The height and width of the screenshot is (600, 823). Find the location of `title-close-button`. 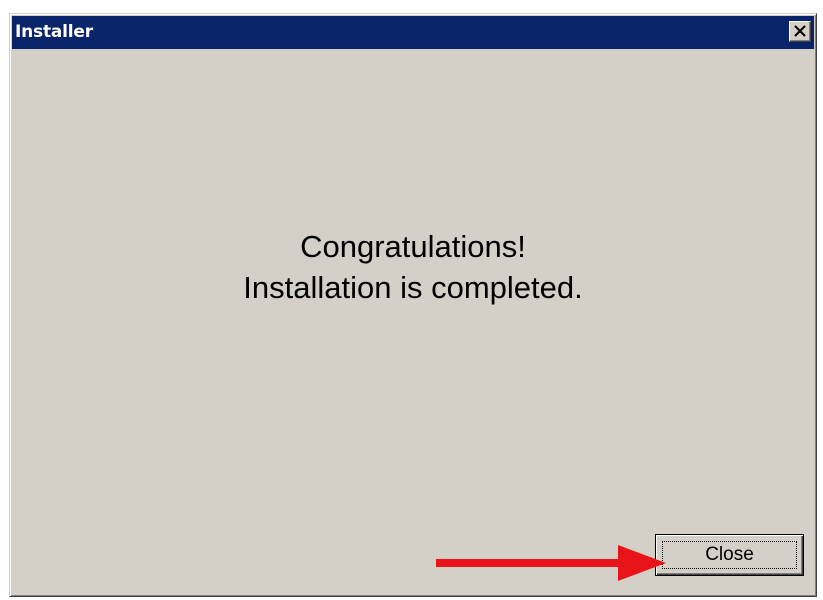

title-close-button is located at coordinates (800, 31).